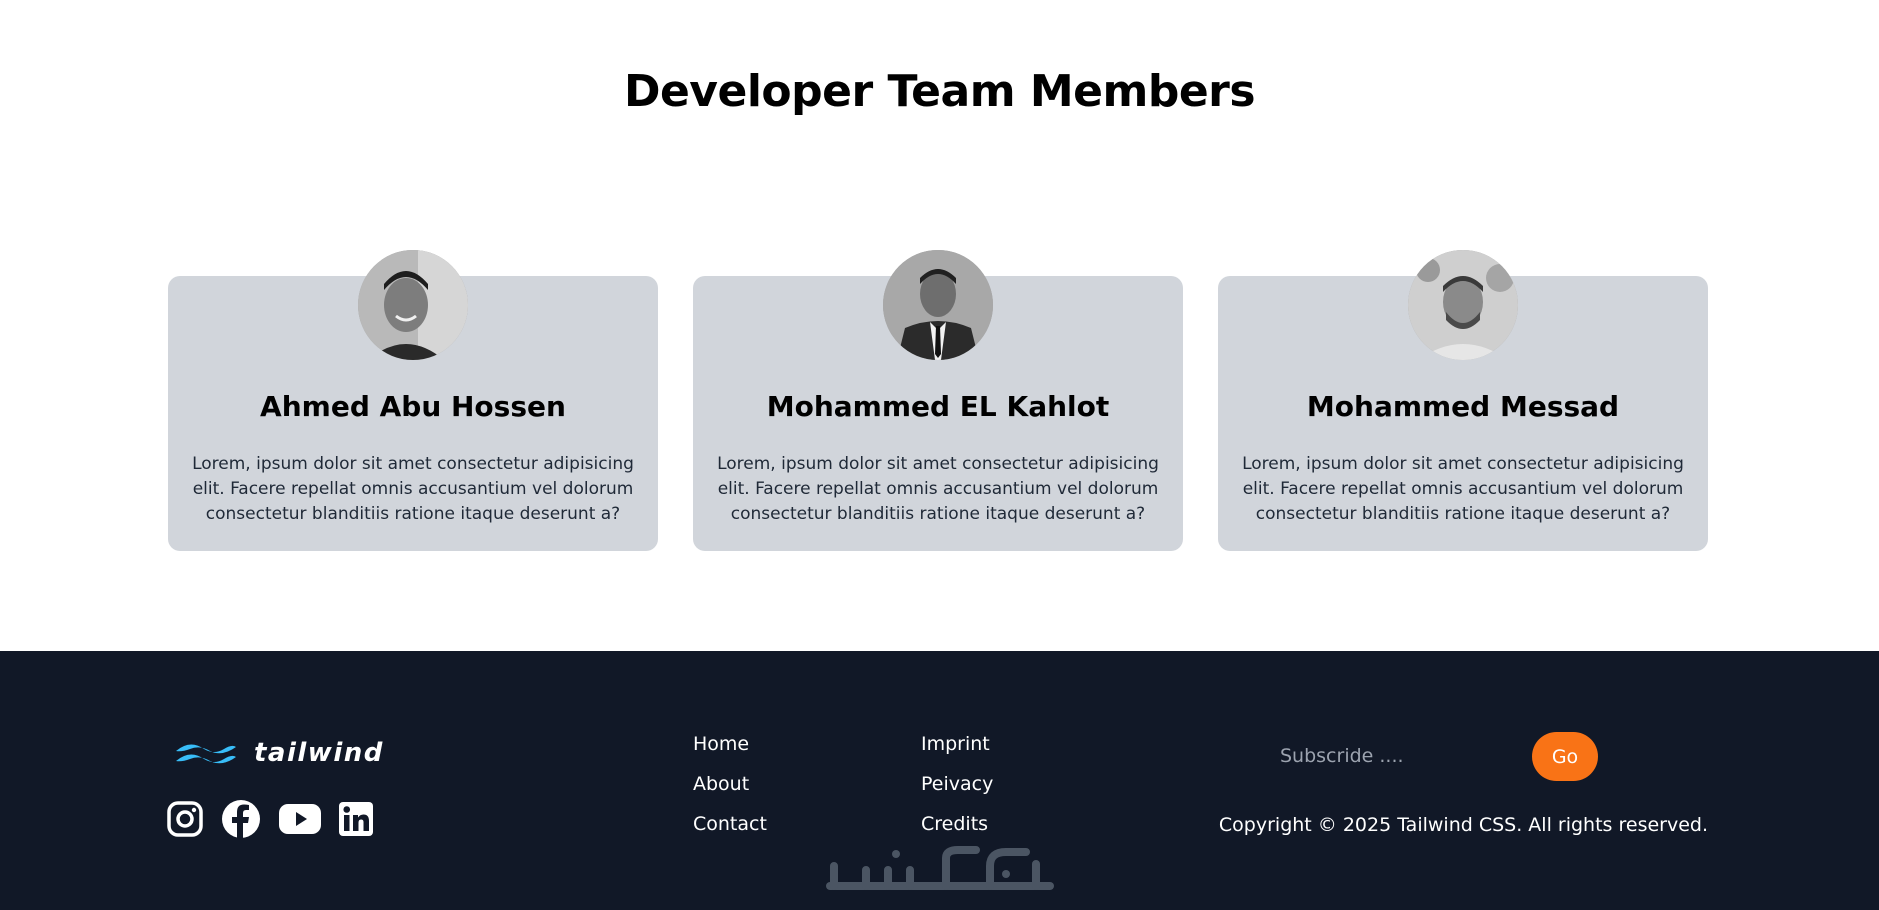 The image size is (1879, 910). I want to click on footer-link-credits: Credits, so click(957, 824).